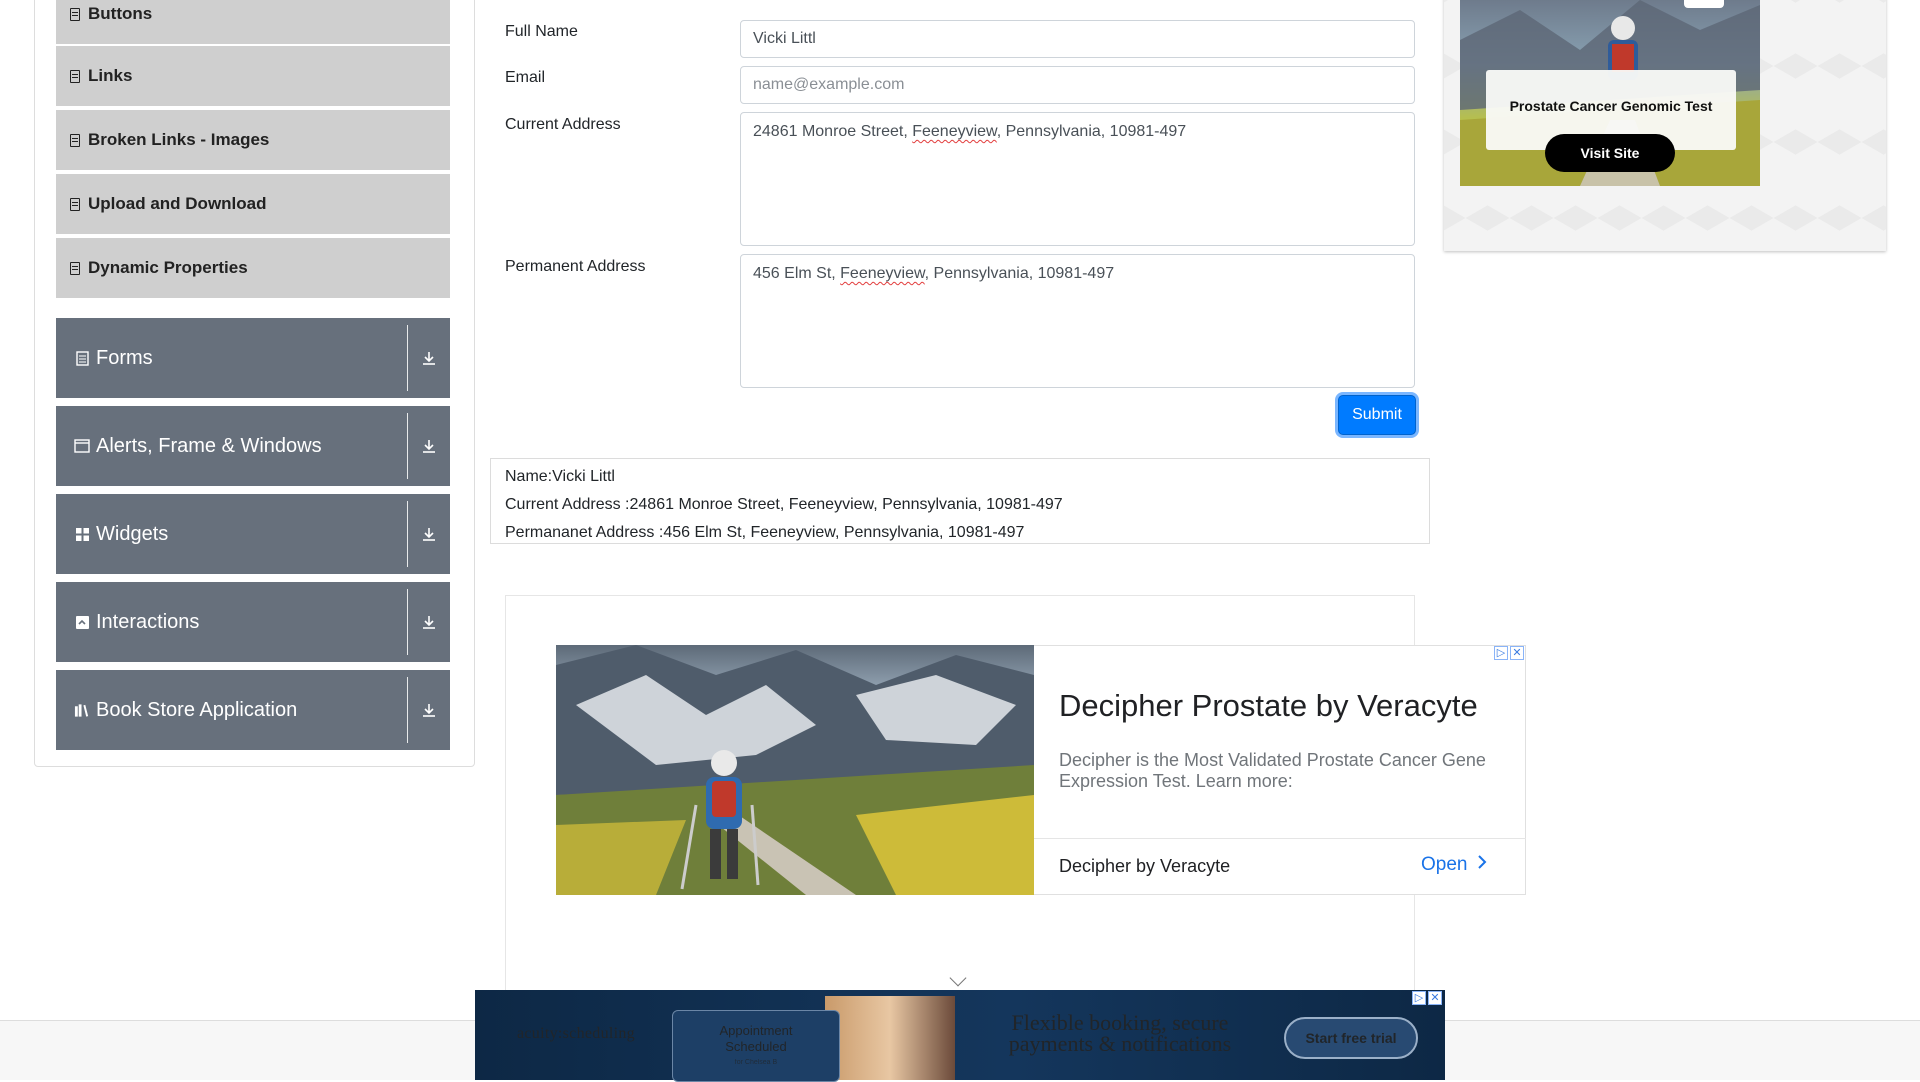 This screenshot has height=1082, width=1920. What do you see at coordinates (1268, 706) in the screenshot?
I see `ad-headline: Decipher Prostate by Veracyte` at bounding box center [1268, 706].